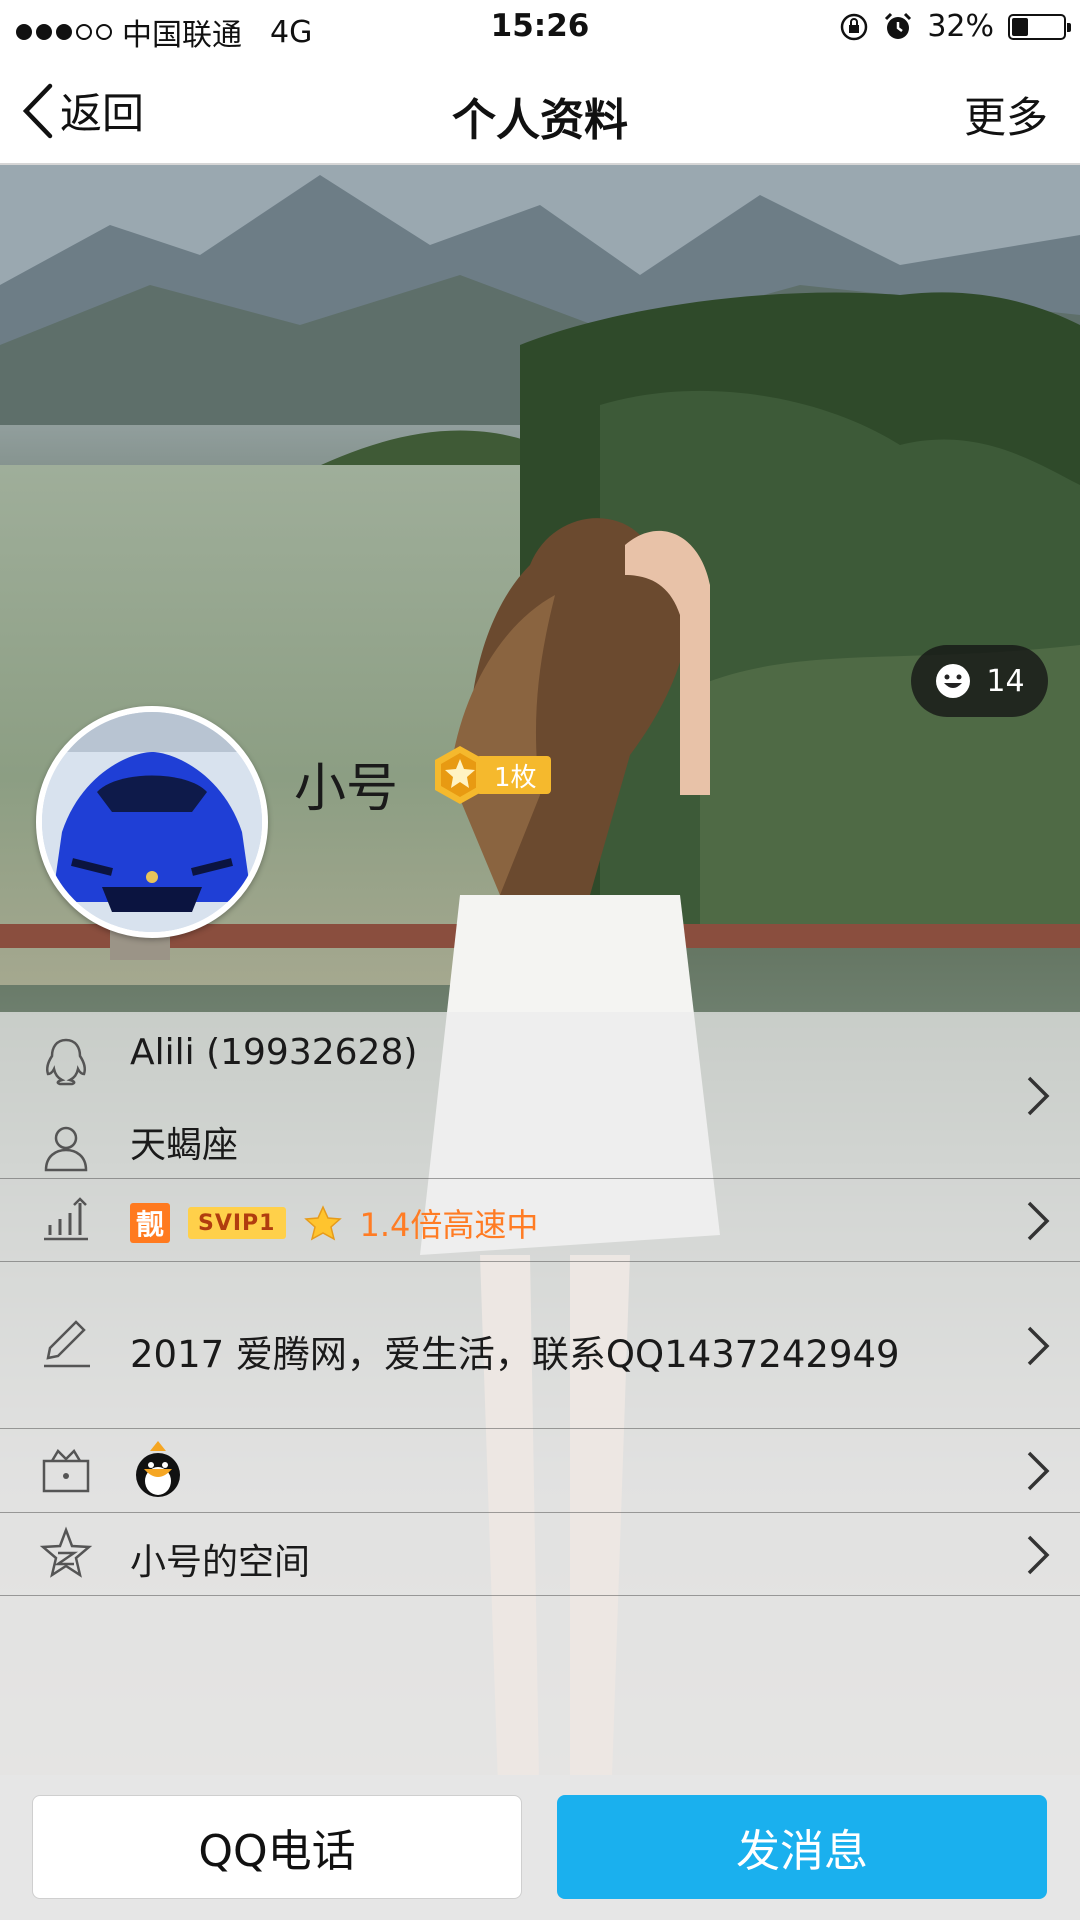 The width and height of the screenshot is (1080, 1920). Describe the element at coordinates (540, 1095) in the screenshot. I see `account-info-row: Alili (19932628) 天蝎座` at that location.